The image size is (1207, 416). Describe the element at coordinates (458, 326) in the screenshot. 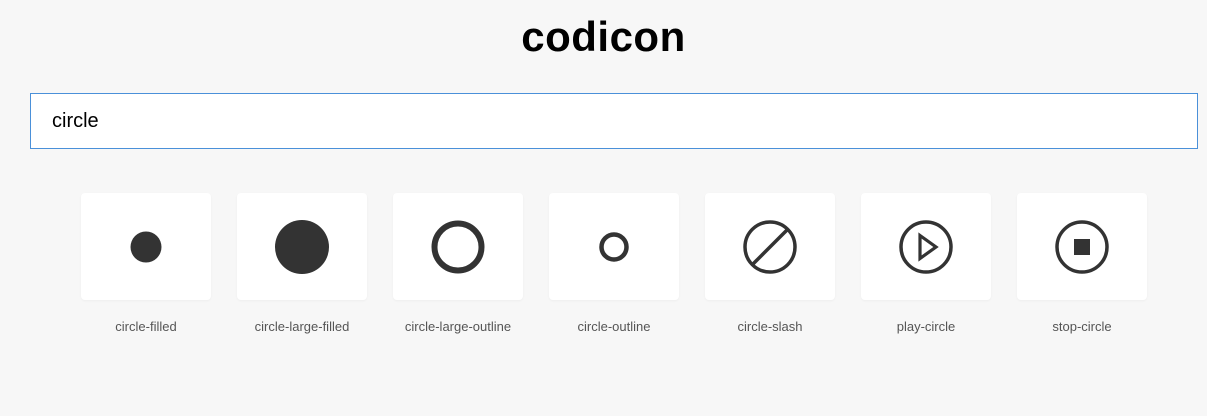

I see `icon-label: circle-large-outline` at that location.